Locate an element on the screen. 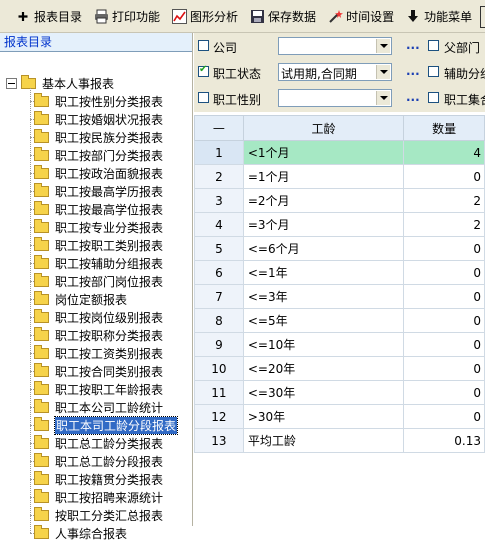  row-index-cell: 9 is located at coordinates (219, 344).